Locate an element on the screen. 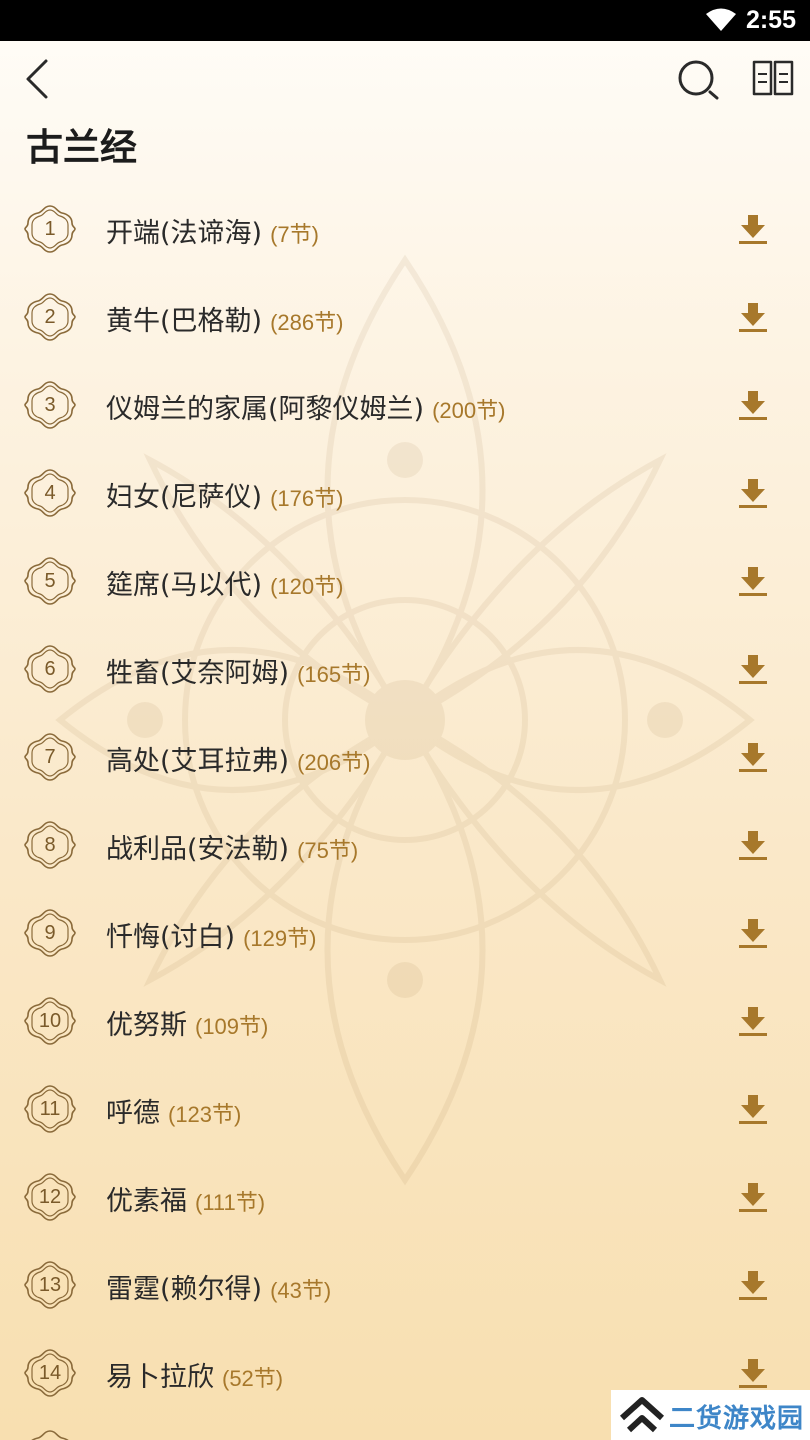 The image size is (810, 1440). double-chevron-up-icon is located at coordinates (642, 1415).